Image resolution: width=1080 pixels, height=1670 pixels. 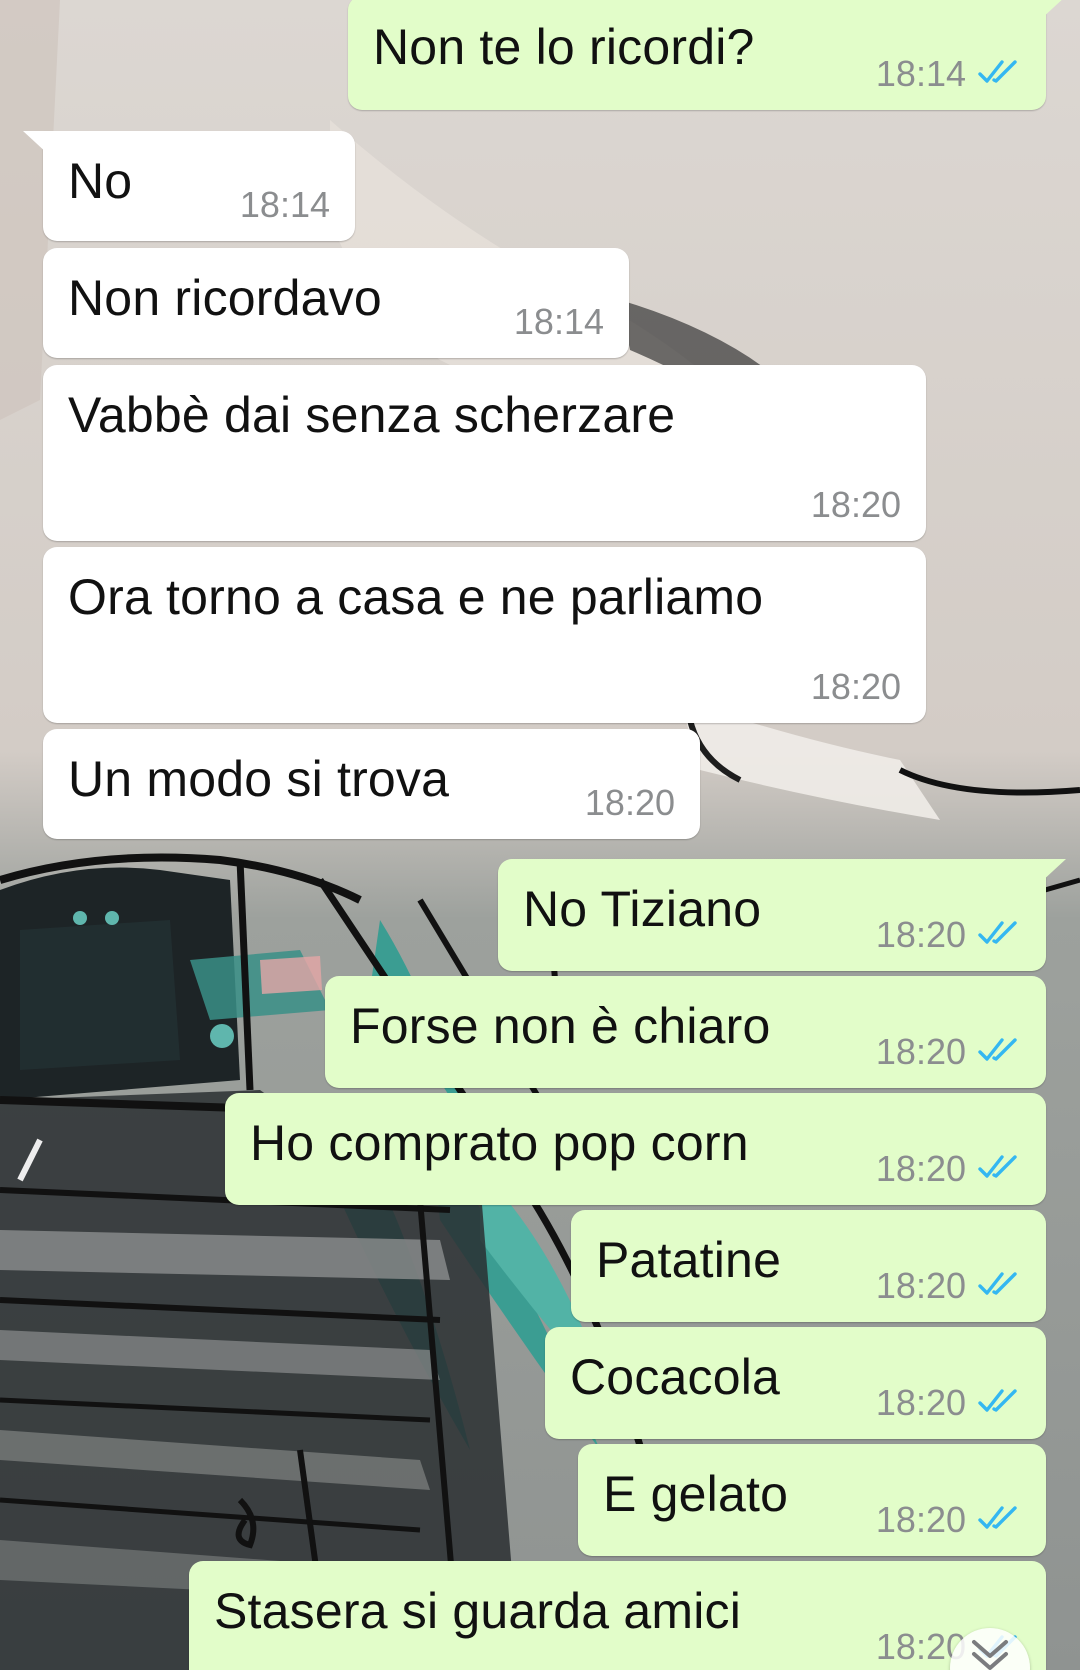 I want to click on message-text: Ora torno a casa e ne parliamo, so click(x=416, y=597).